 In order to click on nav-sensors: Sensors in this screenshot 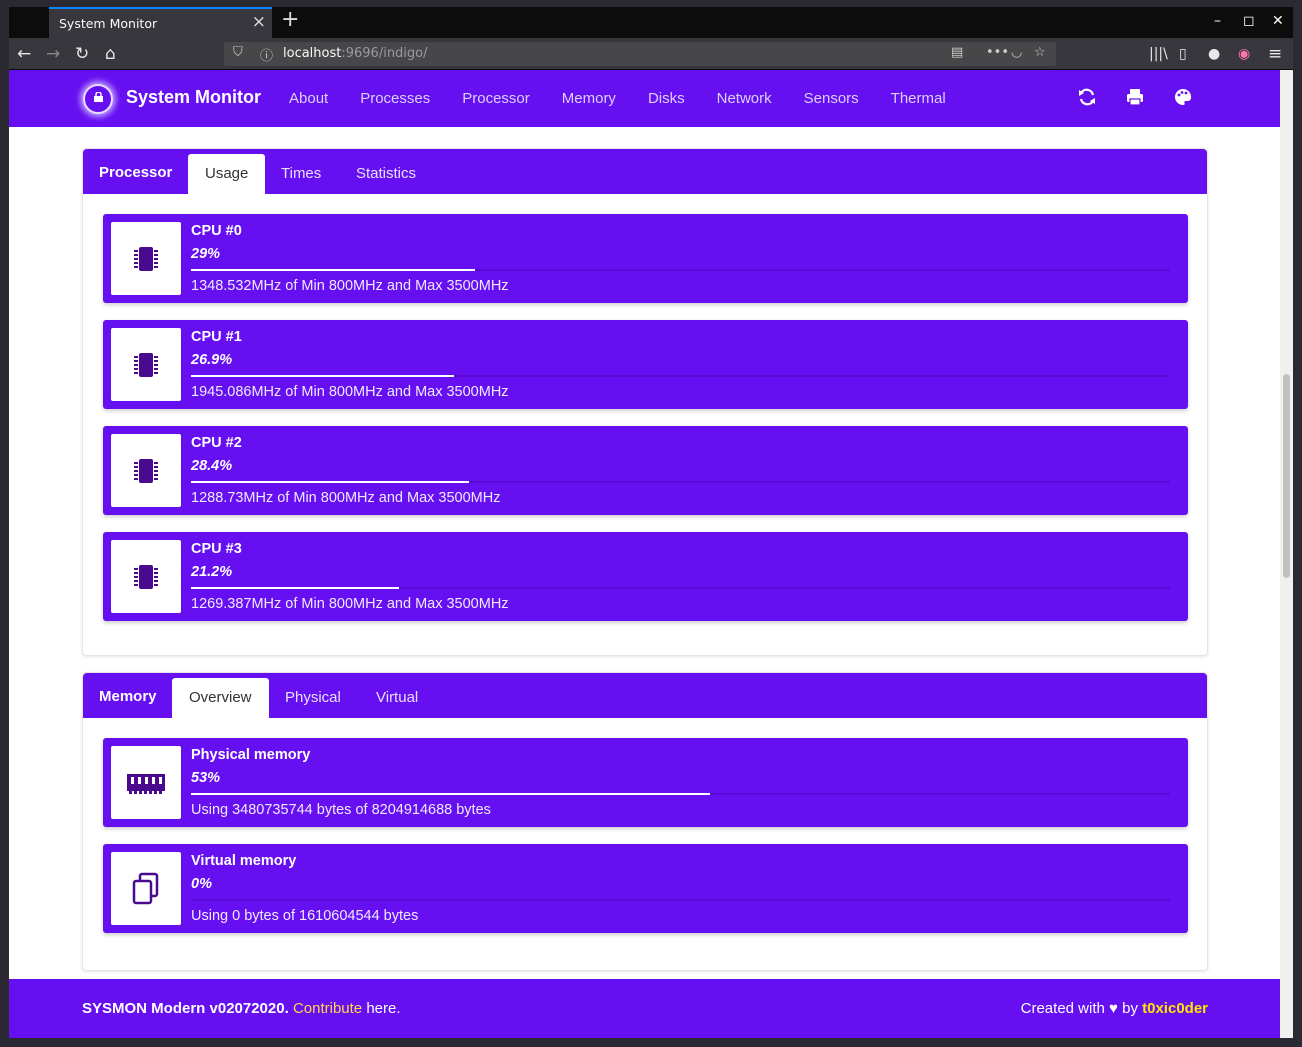, I will do `click(831, 98)`.